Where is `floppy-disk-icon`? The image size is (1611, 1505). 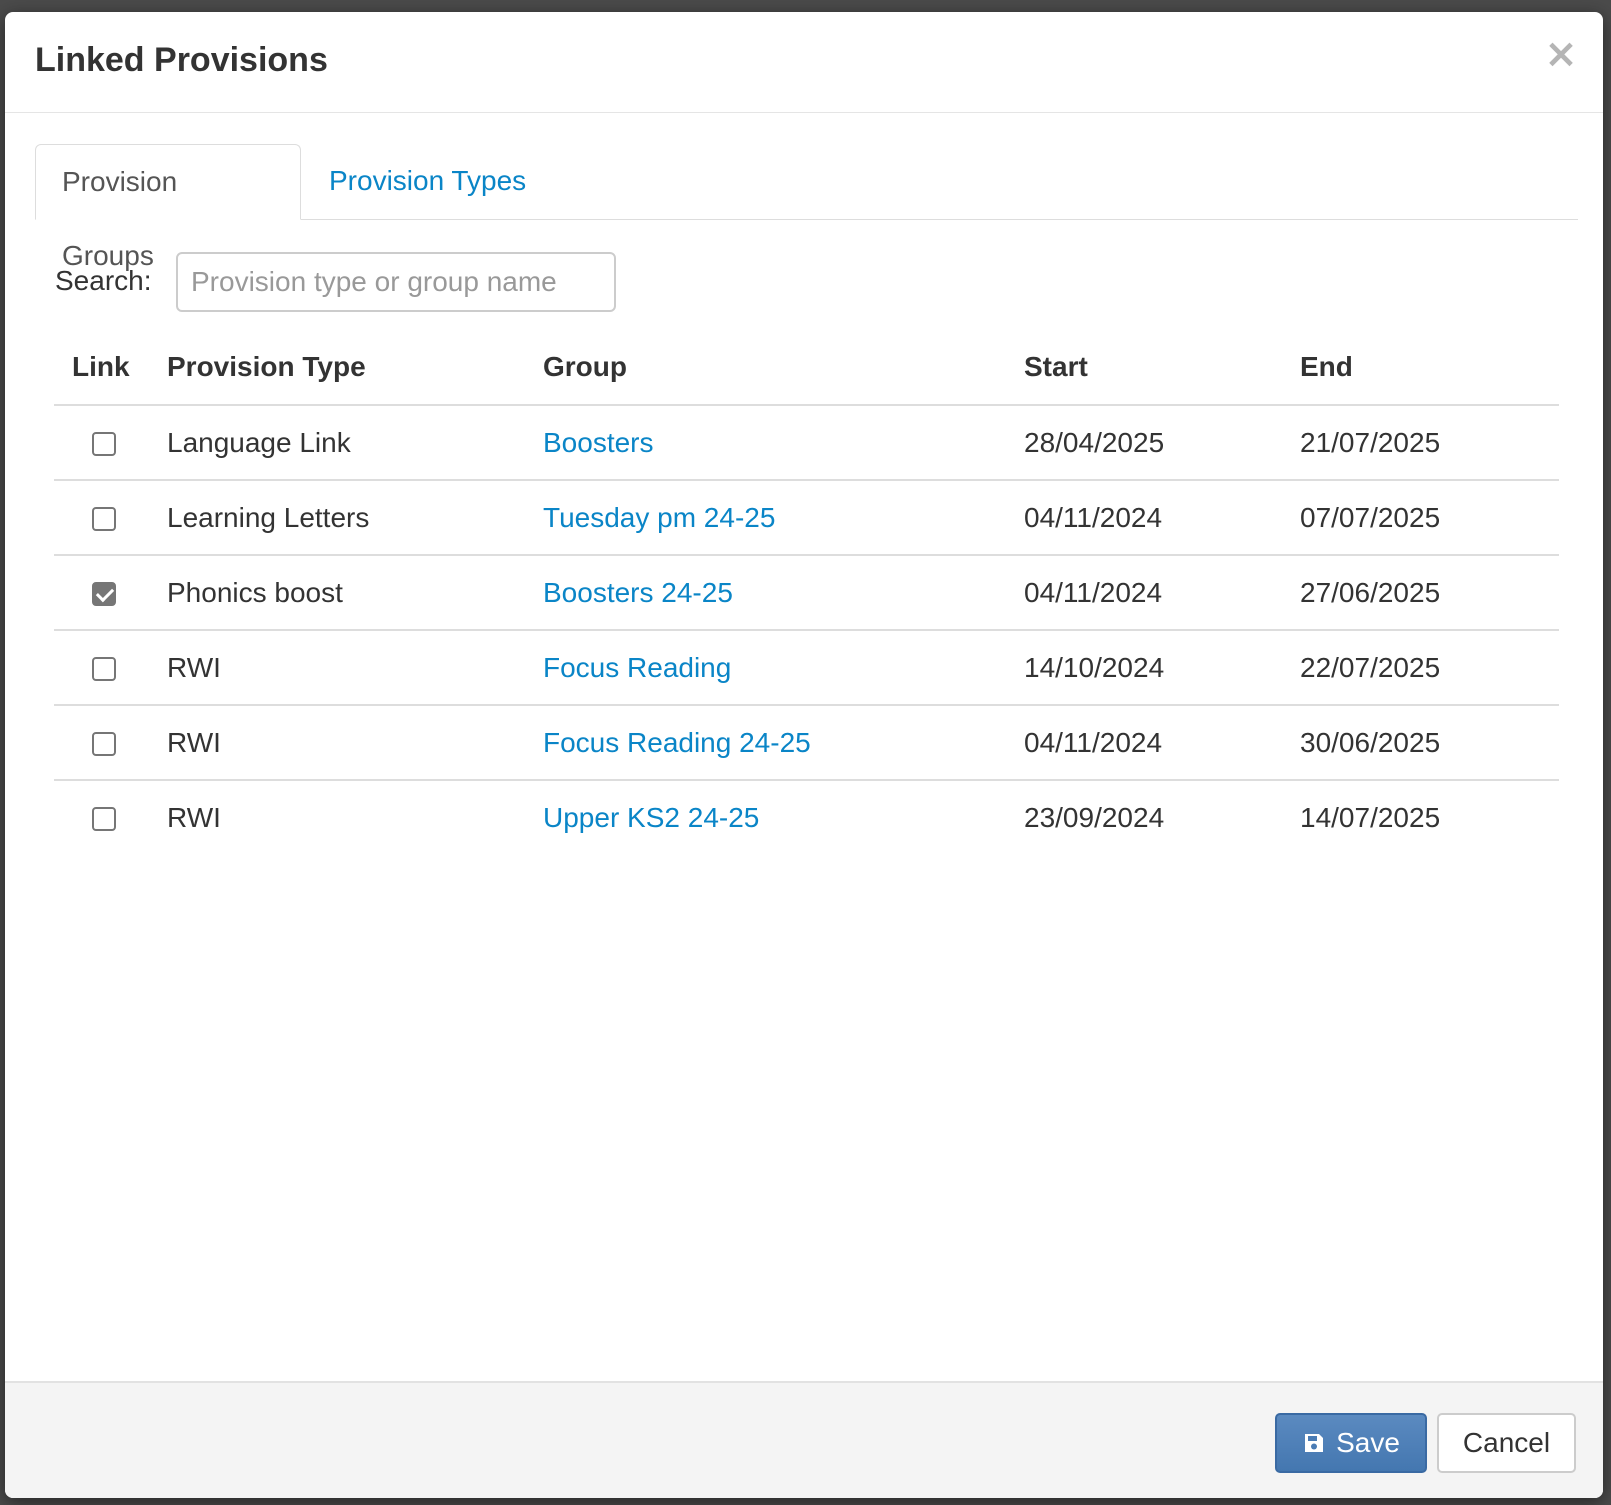 floppy-disk-icon is located at coordinates (1314, 1443).